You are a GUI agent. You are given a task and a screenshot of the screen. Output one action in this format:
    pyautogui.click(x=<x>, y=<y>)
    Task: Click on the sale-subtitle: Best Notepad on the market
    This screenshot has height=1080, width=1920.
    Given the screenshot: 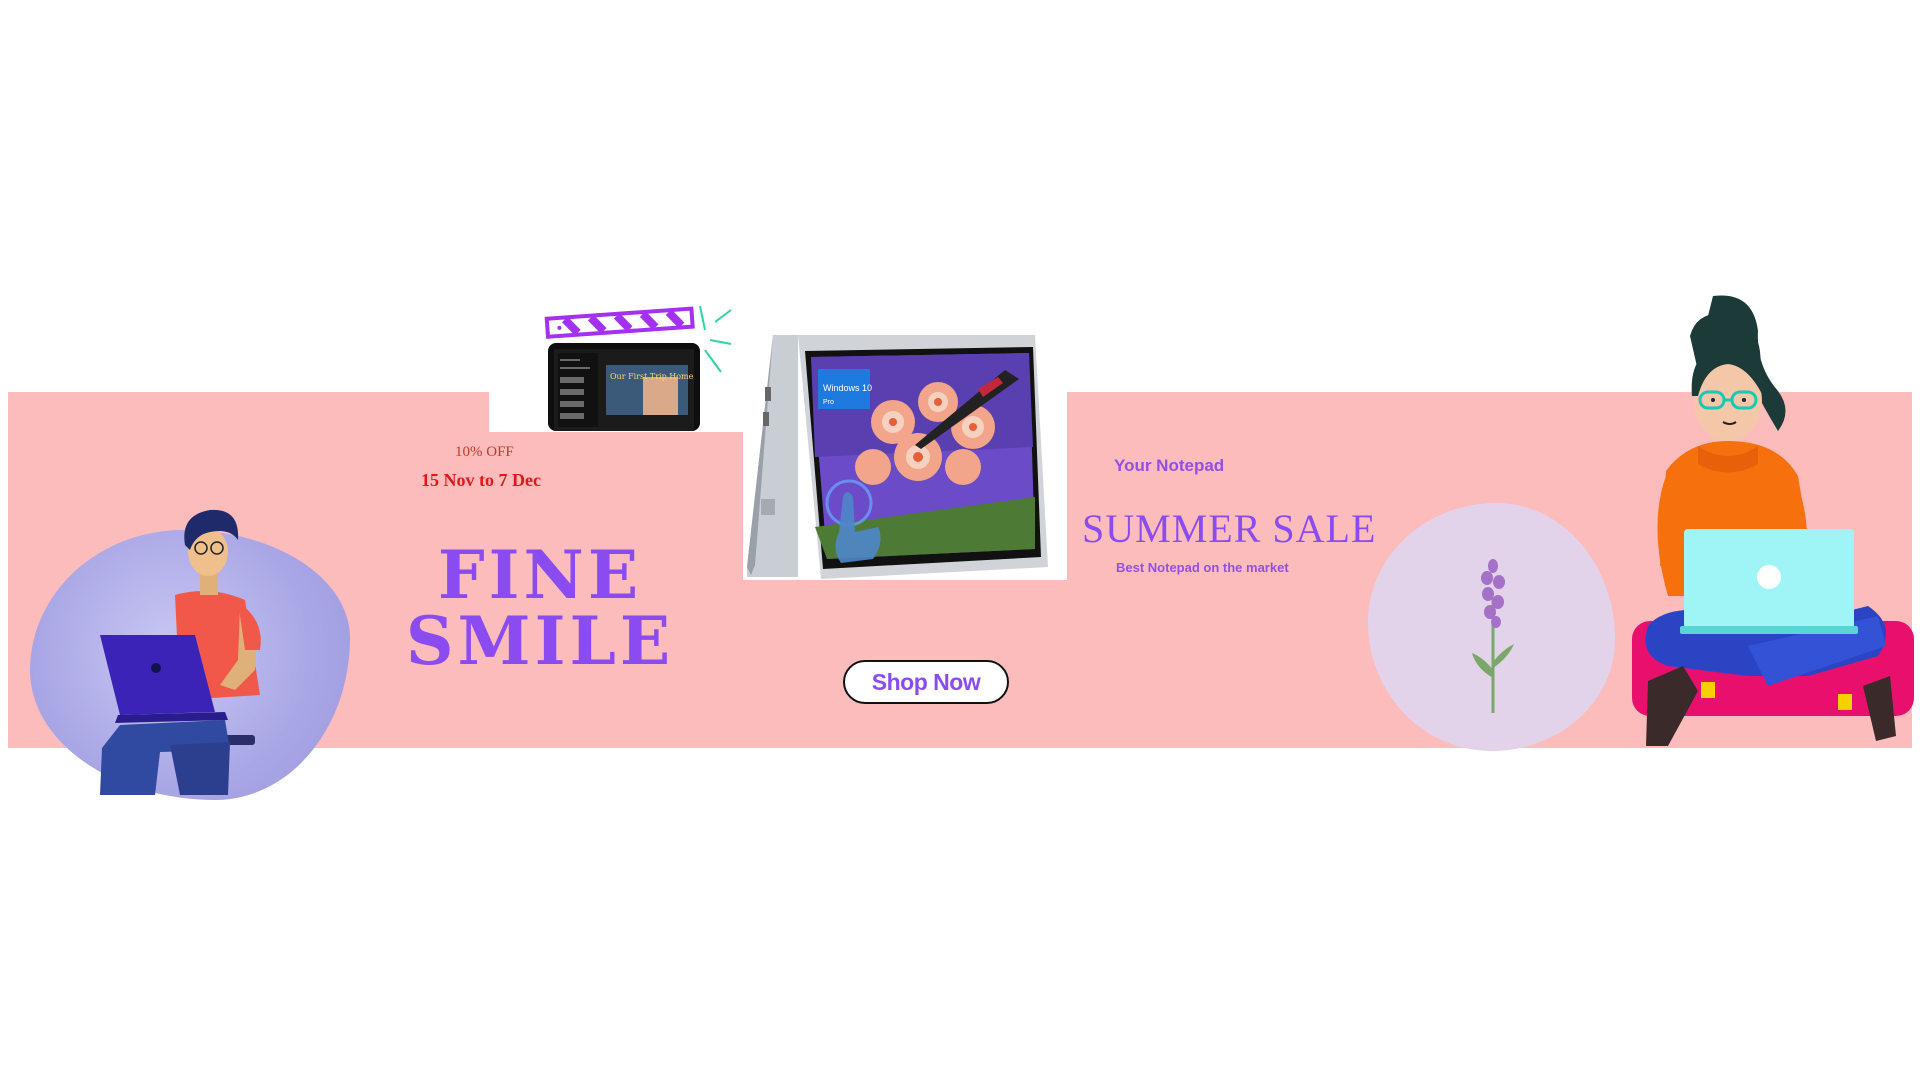 What is the action you would take?
    pyautogui.click(x=1202, y=567)
    